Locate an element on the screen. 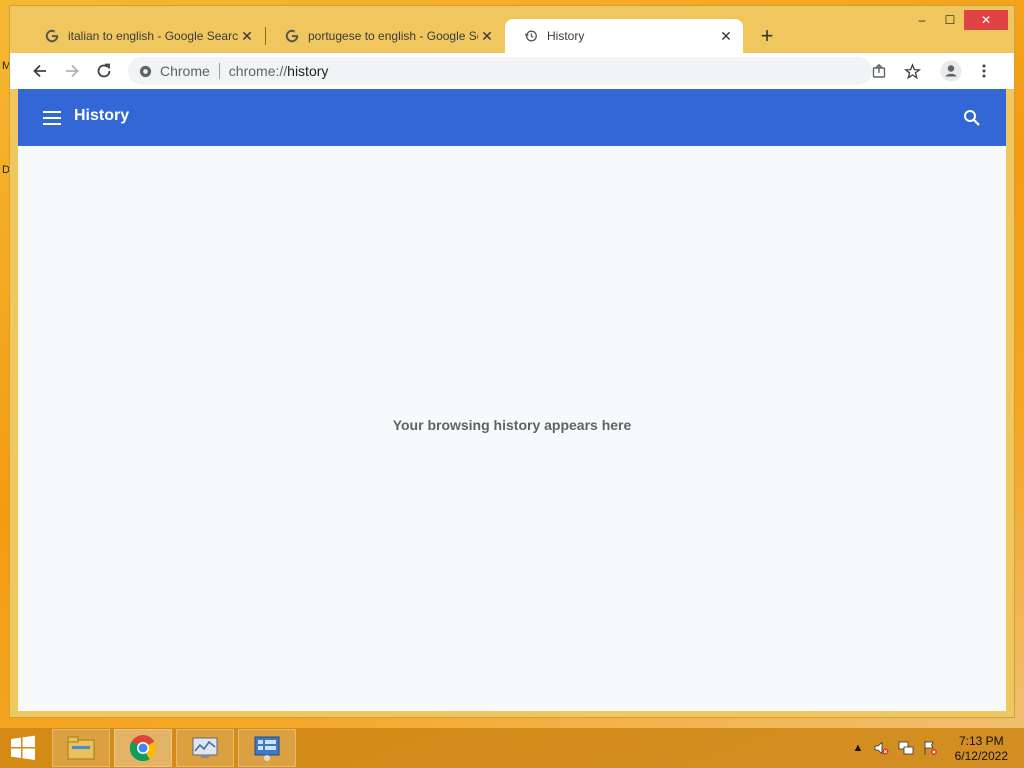  more-vert-icon is located at coordinates (984, 71).